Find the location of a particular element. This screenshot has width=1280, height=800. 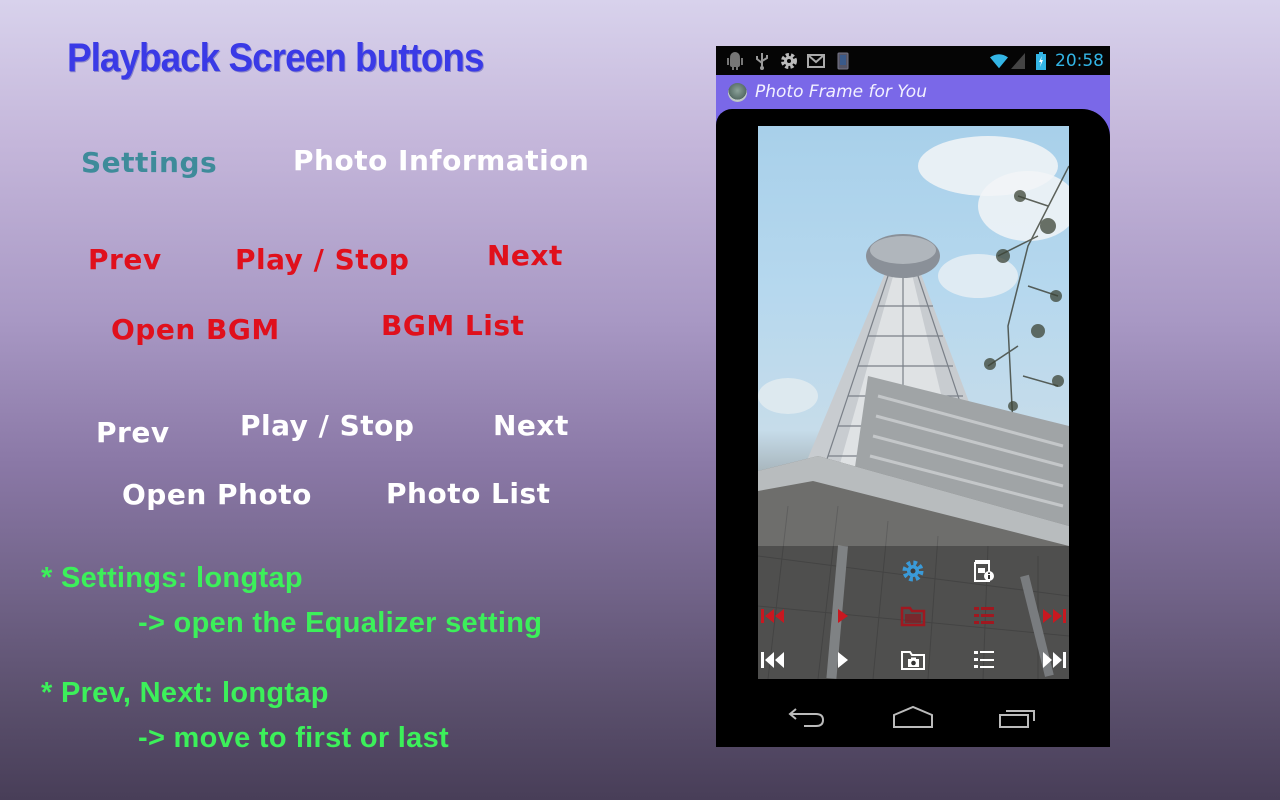

photo-prev-button is located at coordinates (773, 660).